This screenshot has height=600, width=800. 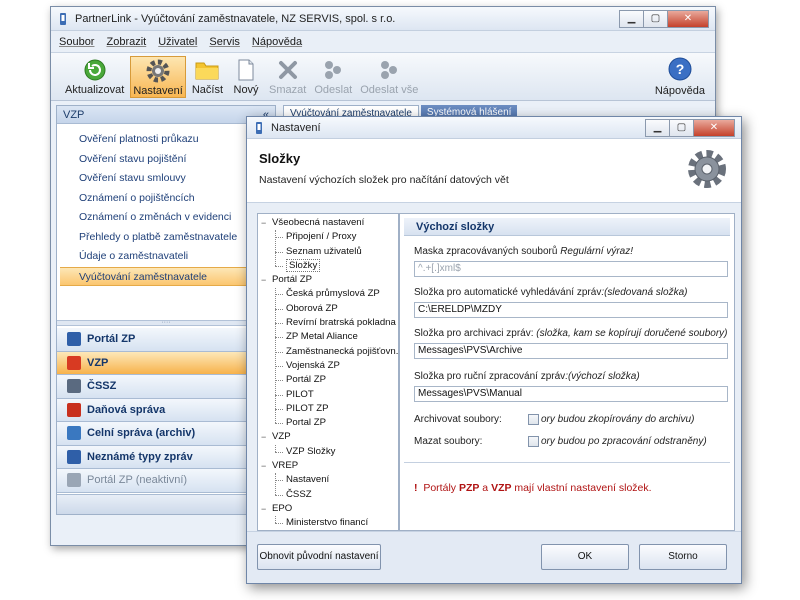 What do you see at coordinates (328, 466) in the screenshot?
I see `tree-group: VREP` at bounding box center [328, 466].